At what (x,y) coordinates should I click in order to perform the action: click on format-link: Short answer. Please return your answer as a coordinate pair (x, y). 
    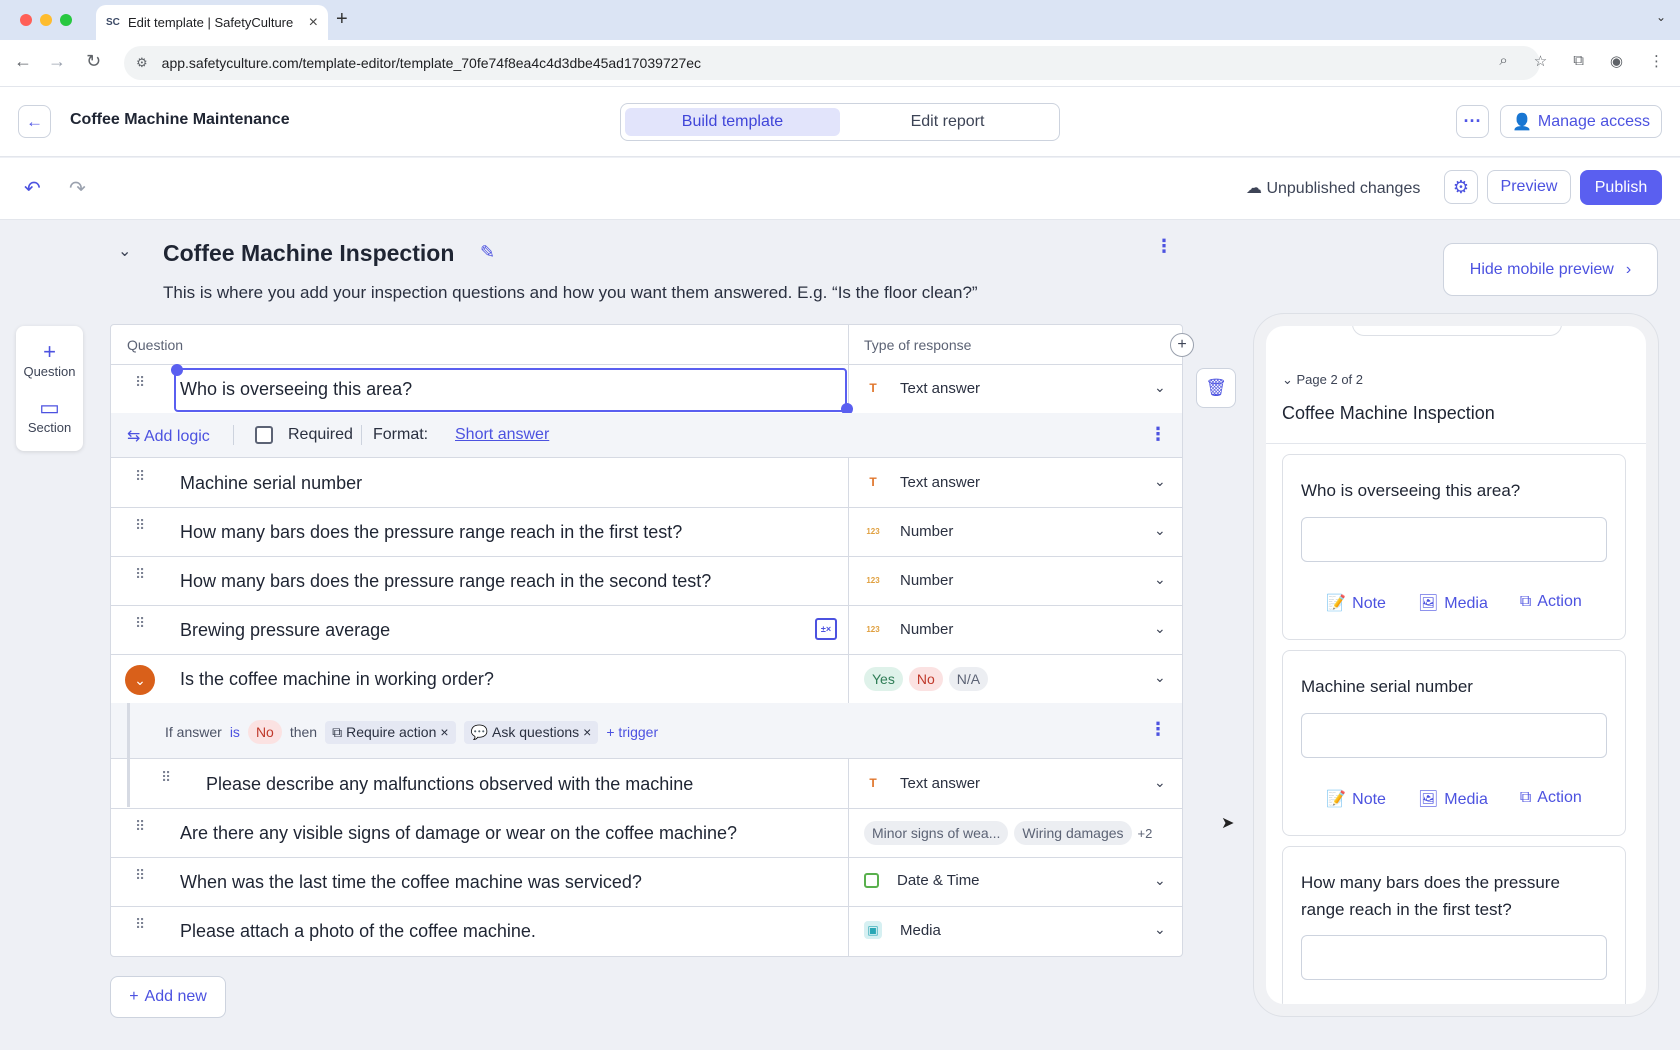
    Looking at the image, I should click on (502, 435).